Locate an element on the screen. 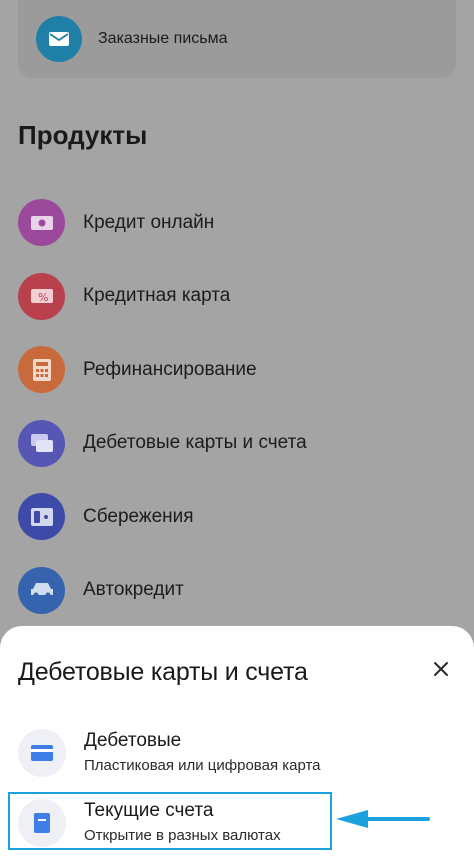 This screenshot has width=474, height=858. percent-card-icon: % is located at coordinates (41, 296).